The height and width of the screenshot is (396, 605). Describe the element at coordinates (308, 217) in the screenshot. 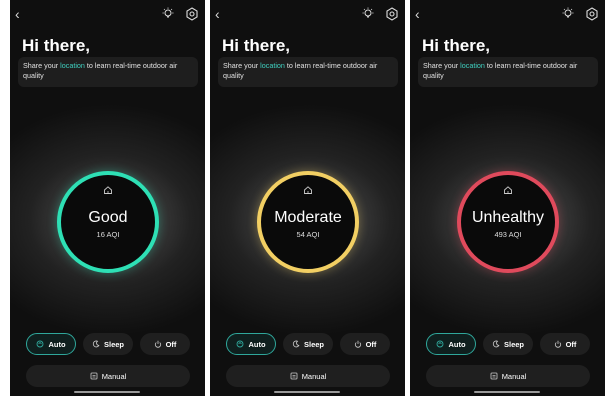

I see `air-quality-status: Moderate` at that location.